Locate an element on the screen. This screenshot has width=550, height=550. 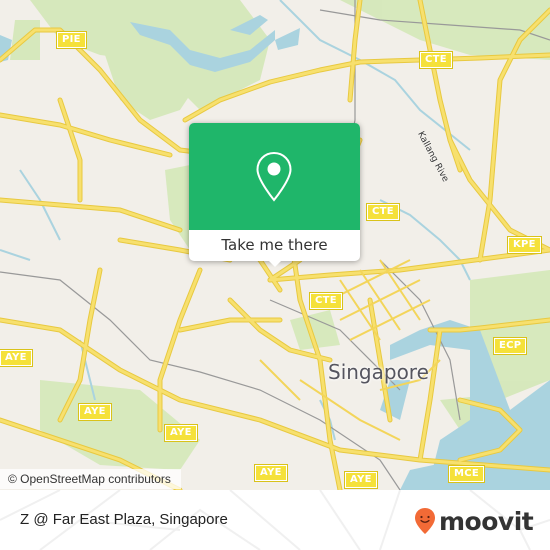
moovit-logo: moovit is located at coordinates (474, 521).